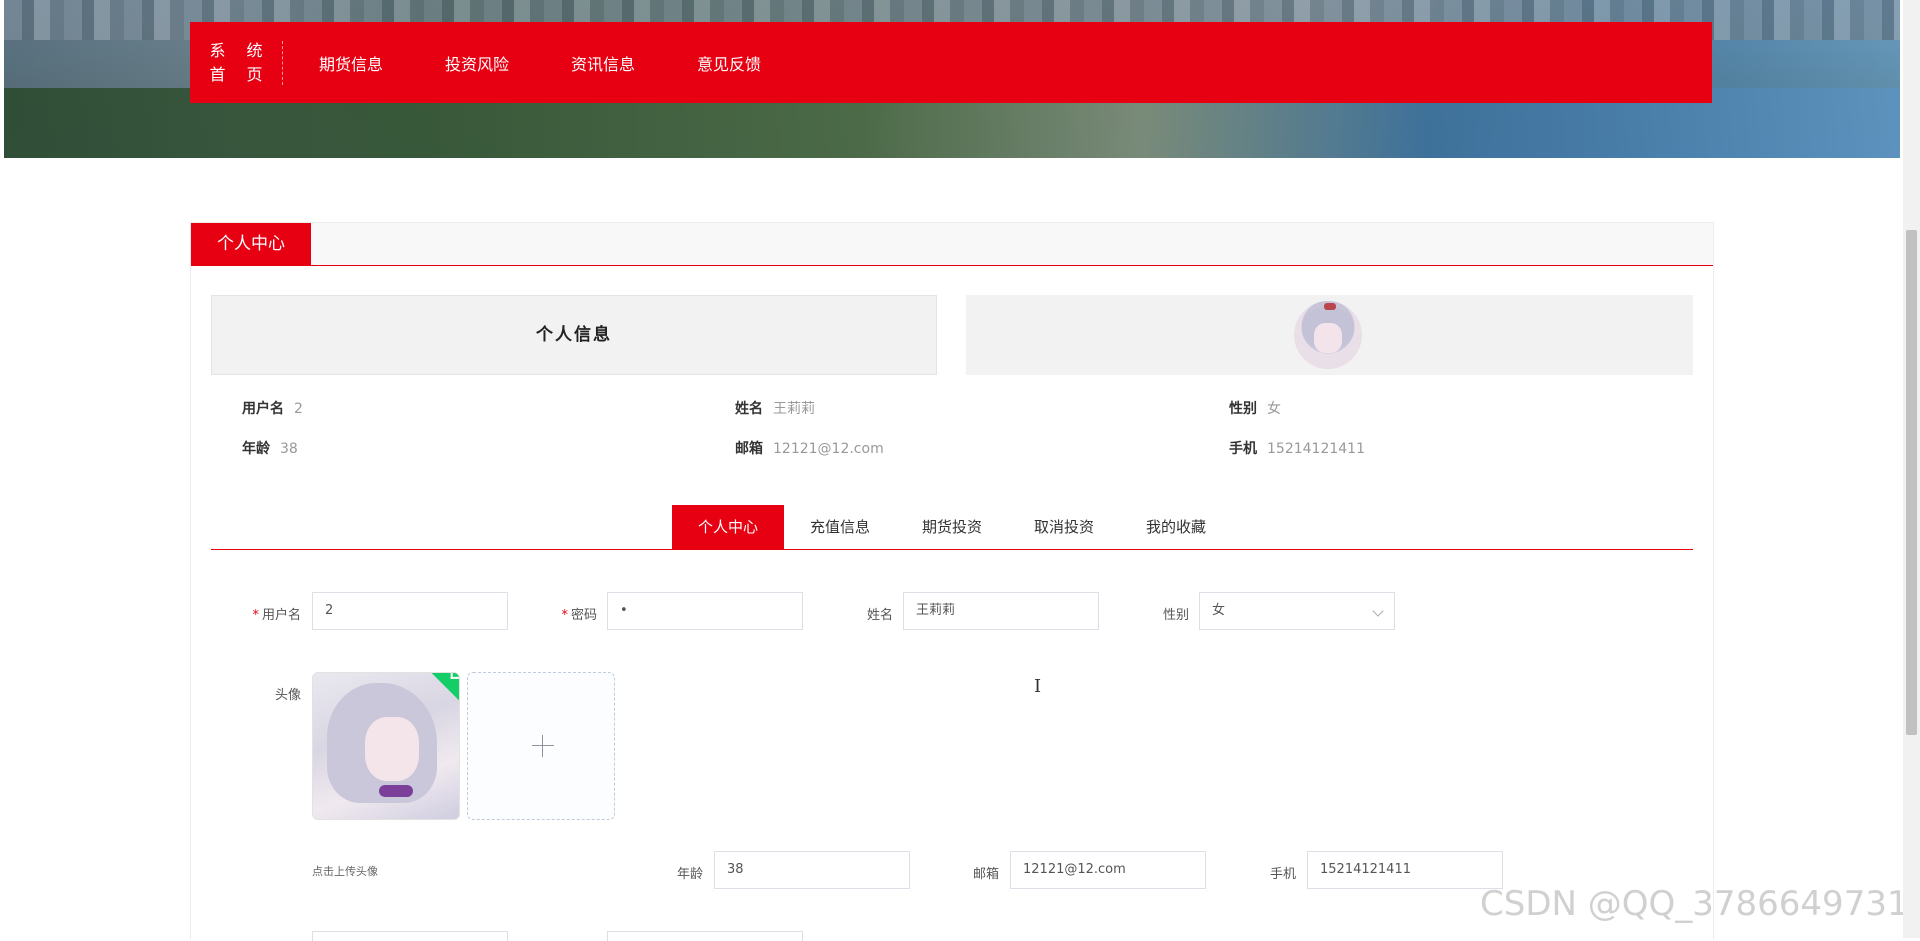  Describe the element at coordinates (749, 409) in the screenshot. I see `profile-name-label: 姓名` at that location.